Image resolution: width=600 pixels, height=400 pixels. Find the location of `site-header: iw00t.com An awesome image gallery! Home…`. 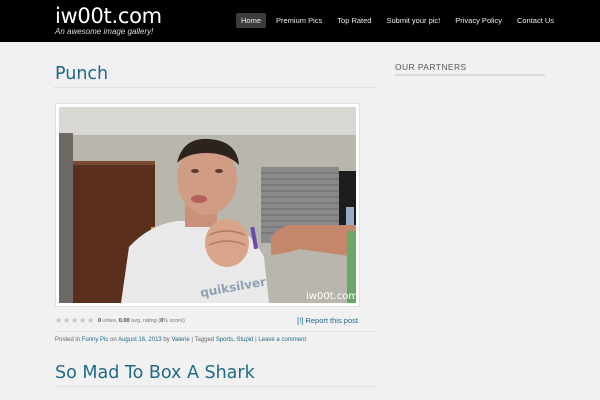

site-header: iw00t.com An awesome image gallery! Home… is located at coordinates (300, 21).